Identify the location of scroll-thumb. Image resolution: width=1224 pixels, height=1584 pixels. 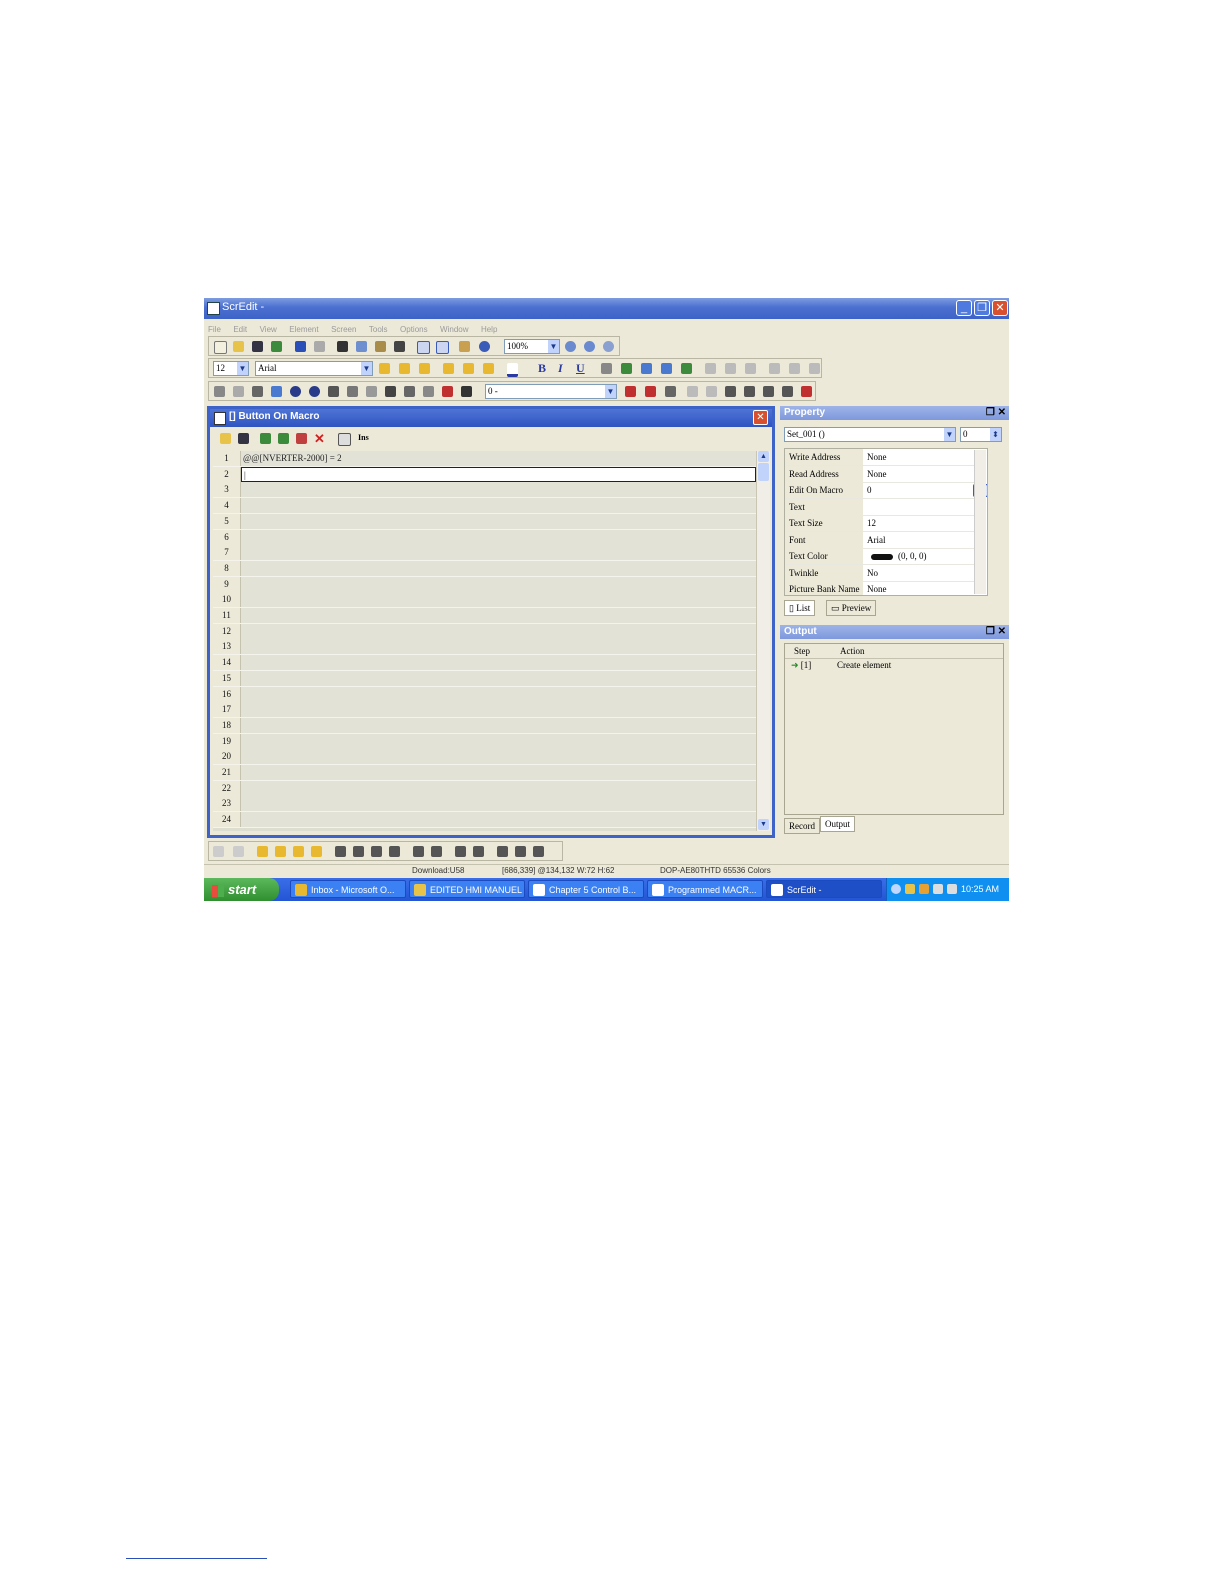
(763, 472).